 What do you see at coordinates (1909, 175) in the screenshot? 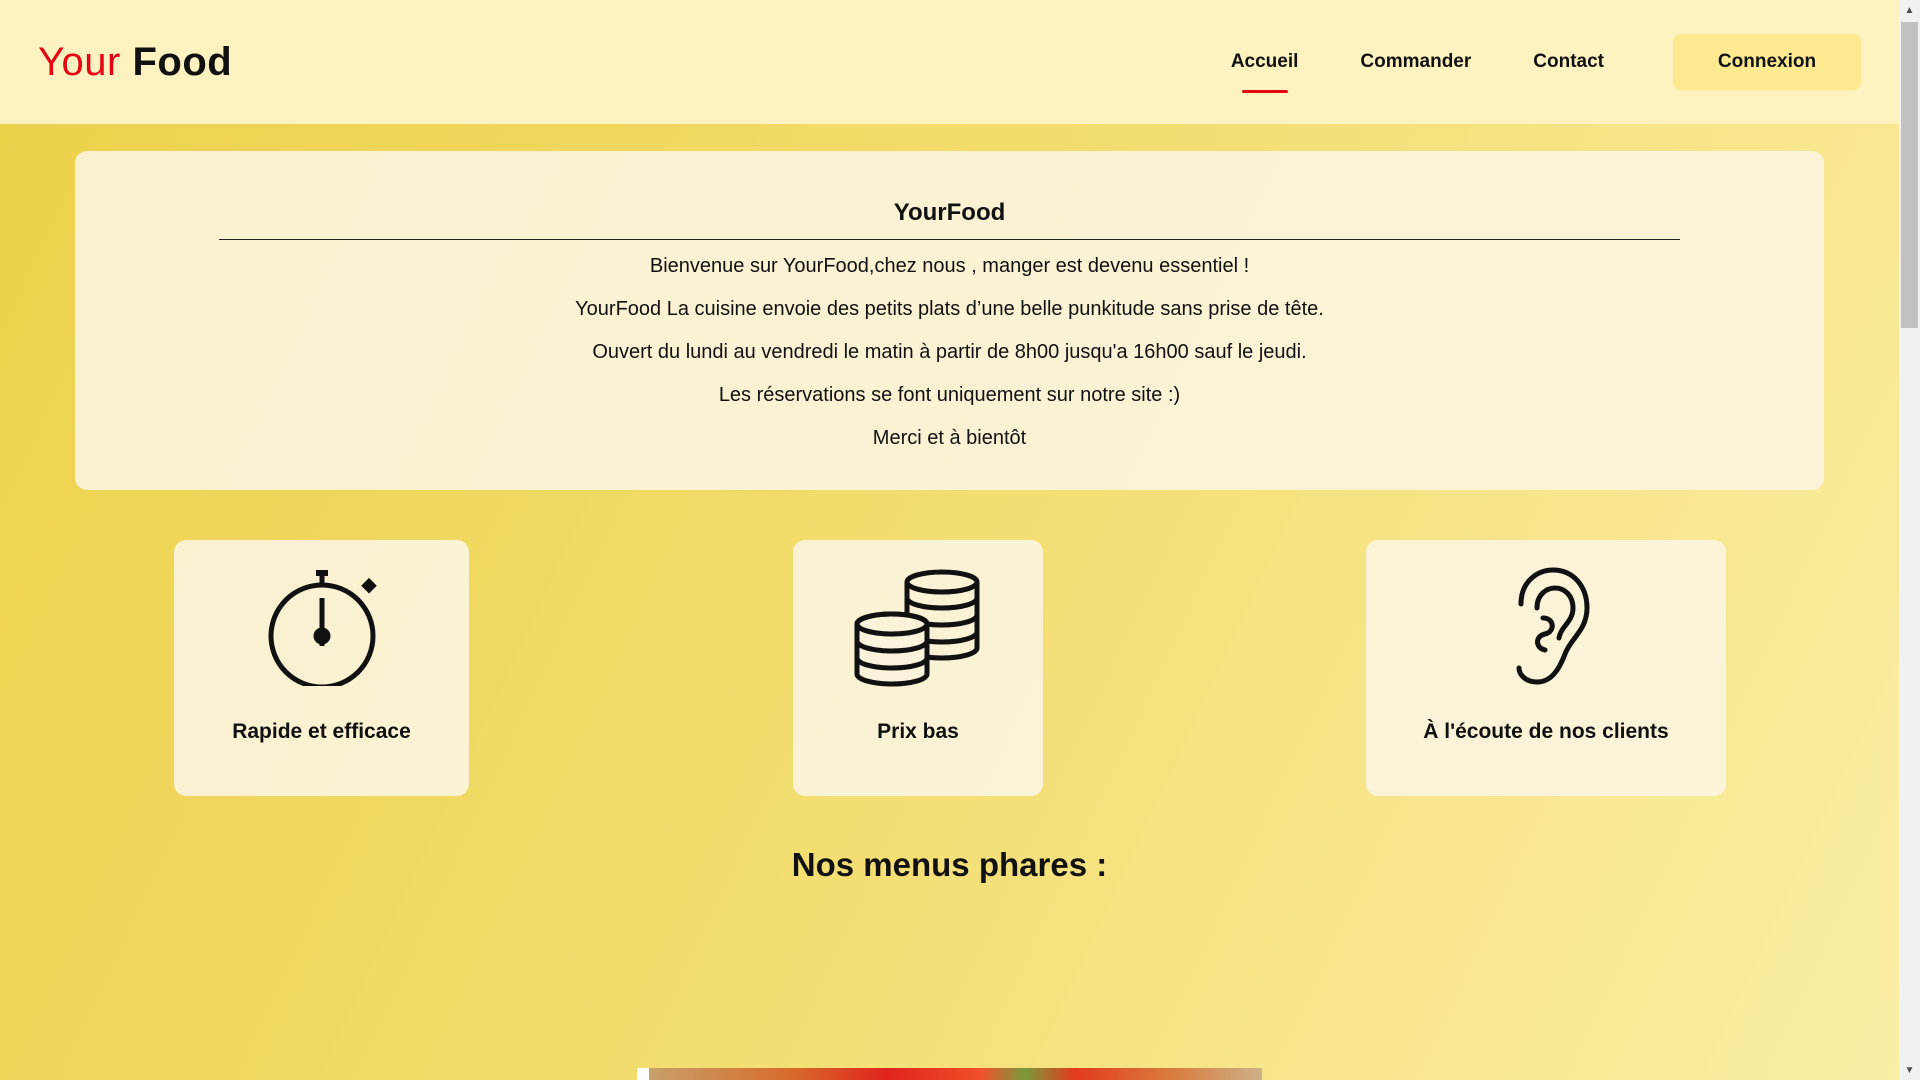
I see `scroll-thumb` at bounding box center [1909, 175].